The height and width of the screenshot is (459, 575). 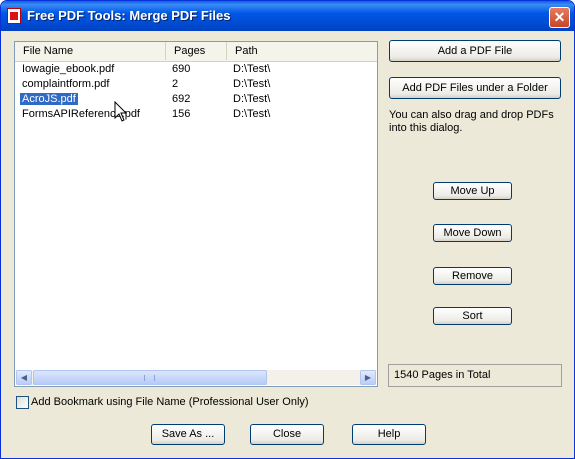 What do you see at coordinates (472, 233) in the screenshot?
I see `move-down-button: Move Down` at bounding box center [472, 233].